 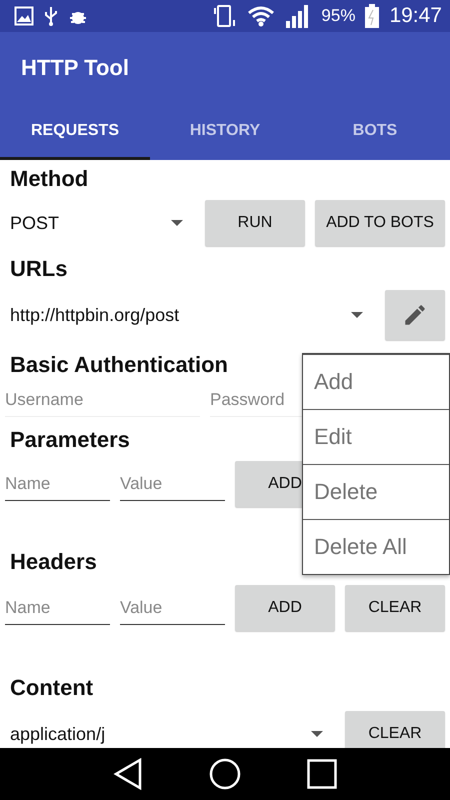 I want to click on app-title: HTTP Tool, so click(x=75, y=68).